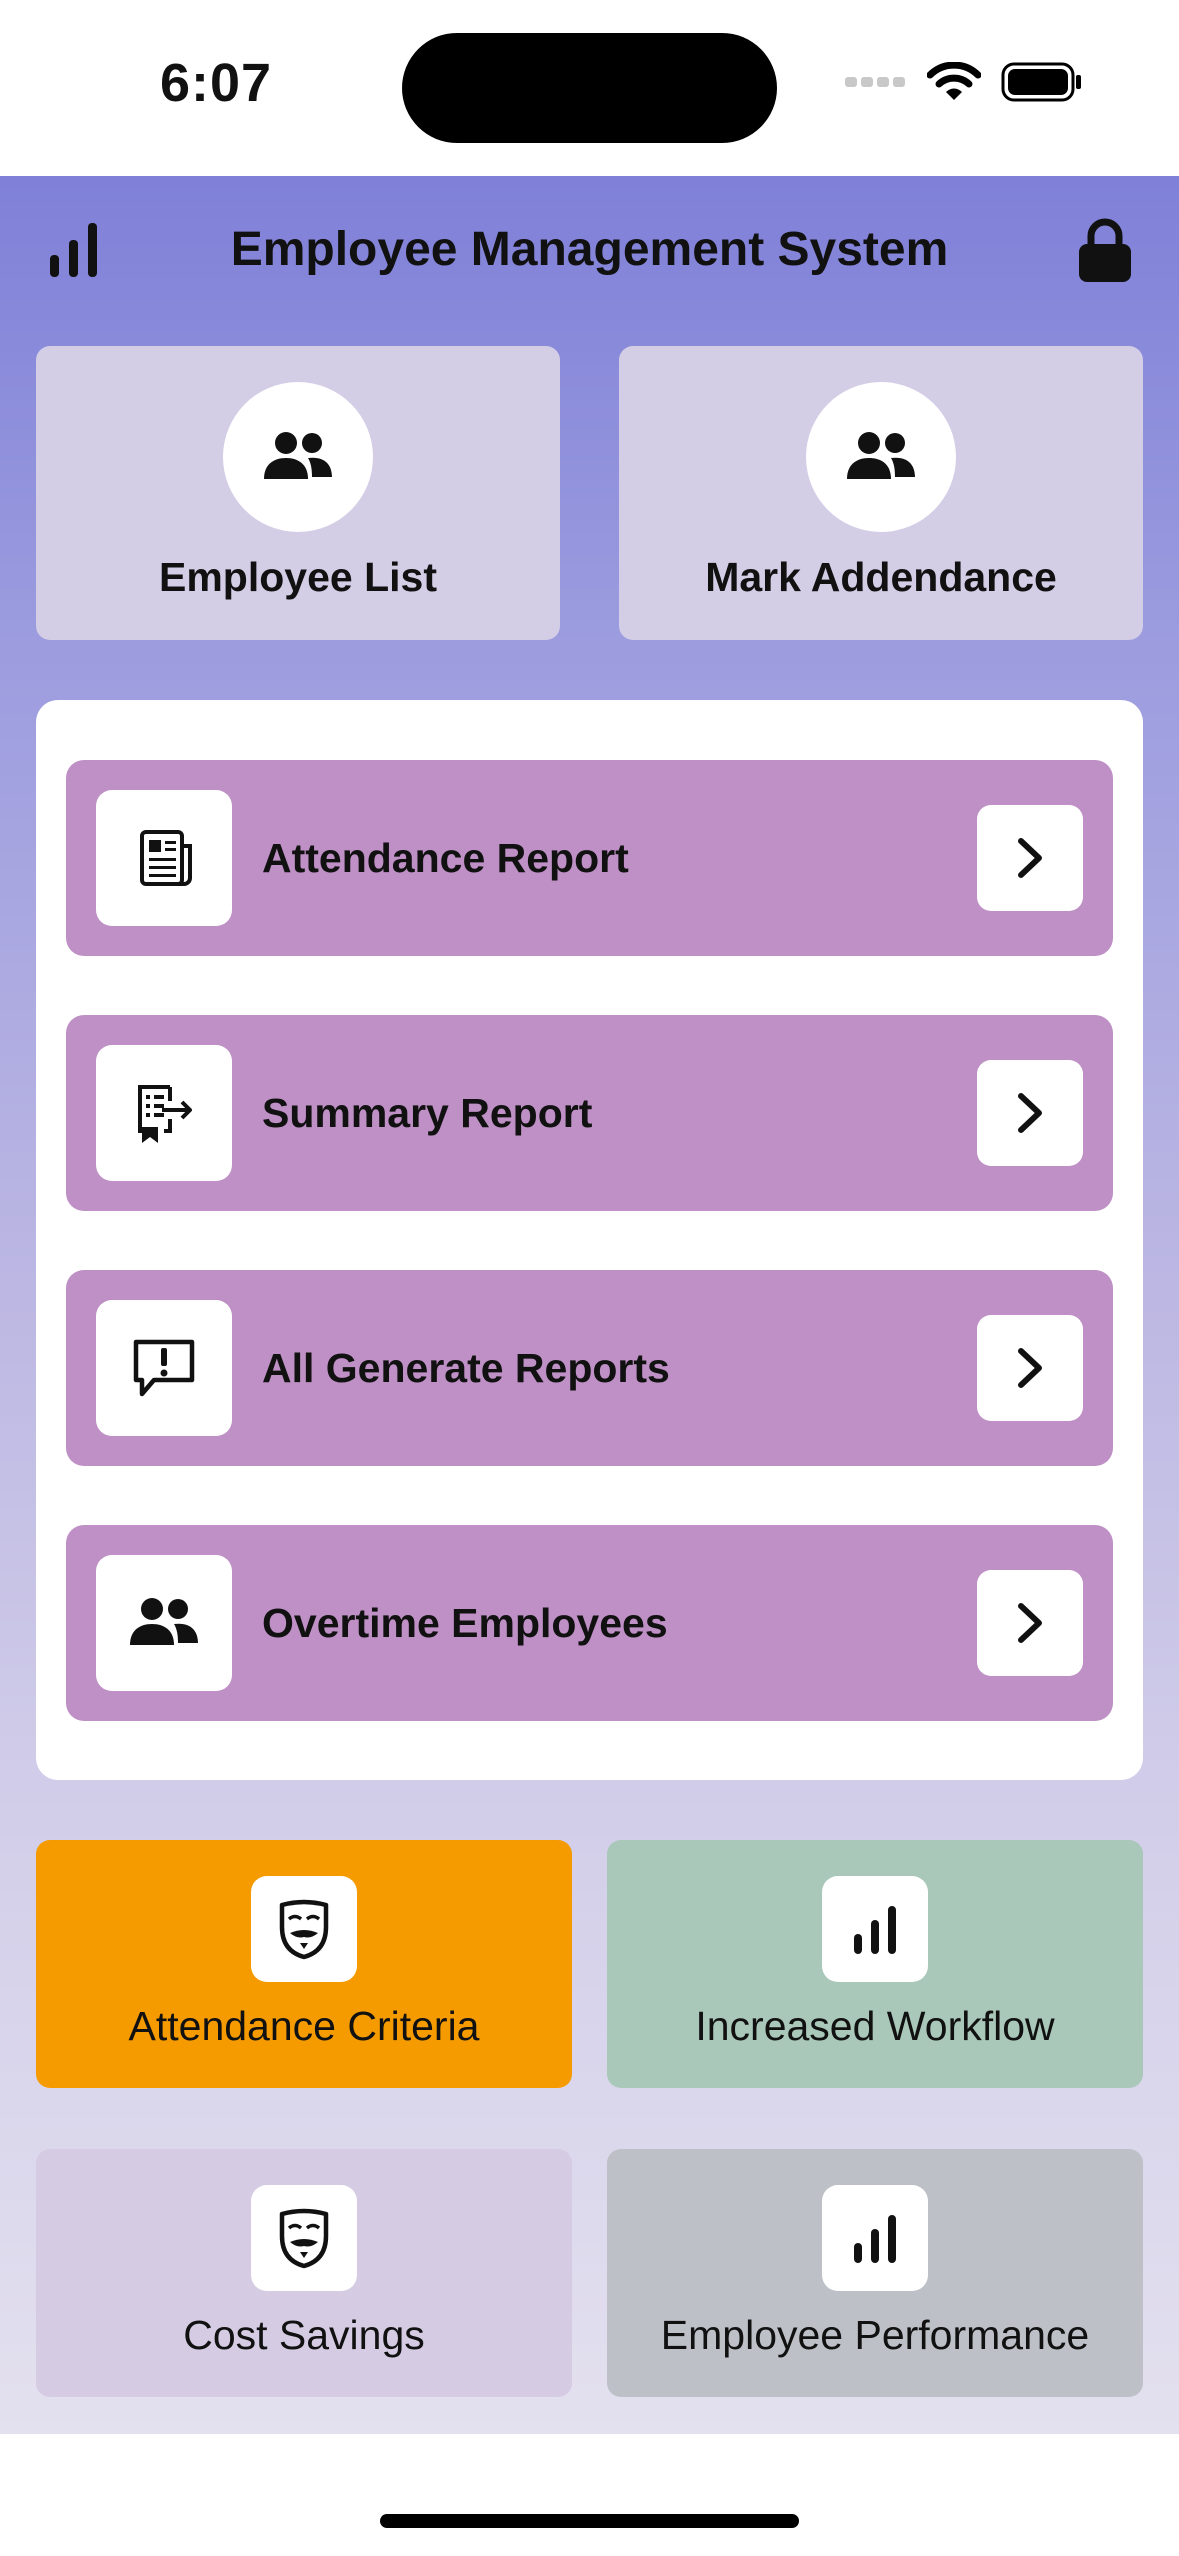 This screenshot has height=2556, width=1179. I want to click on attendance-criteria-tile: Attendance Criteria, so click(304, 1964).